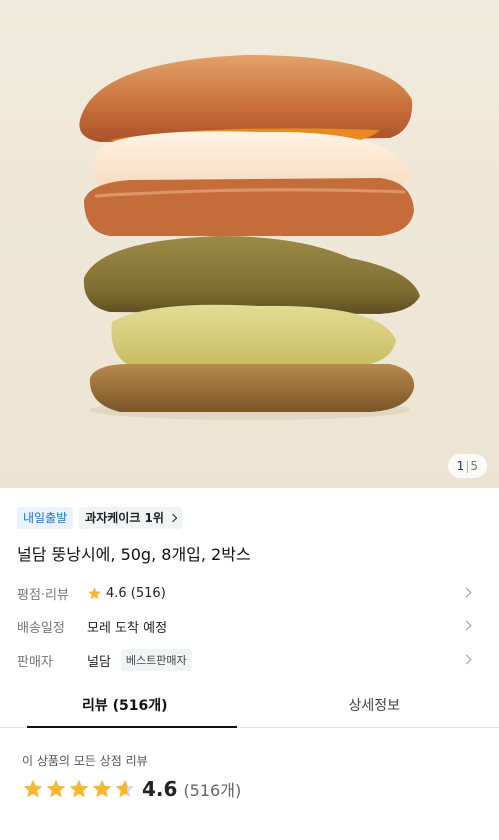 The height and width of the screenshot is (840, 499). Describe the element at coordinates (249, 626) in the screenshot. I see `shipping-row: 배송일정 모레 도착 예정` at that location.